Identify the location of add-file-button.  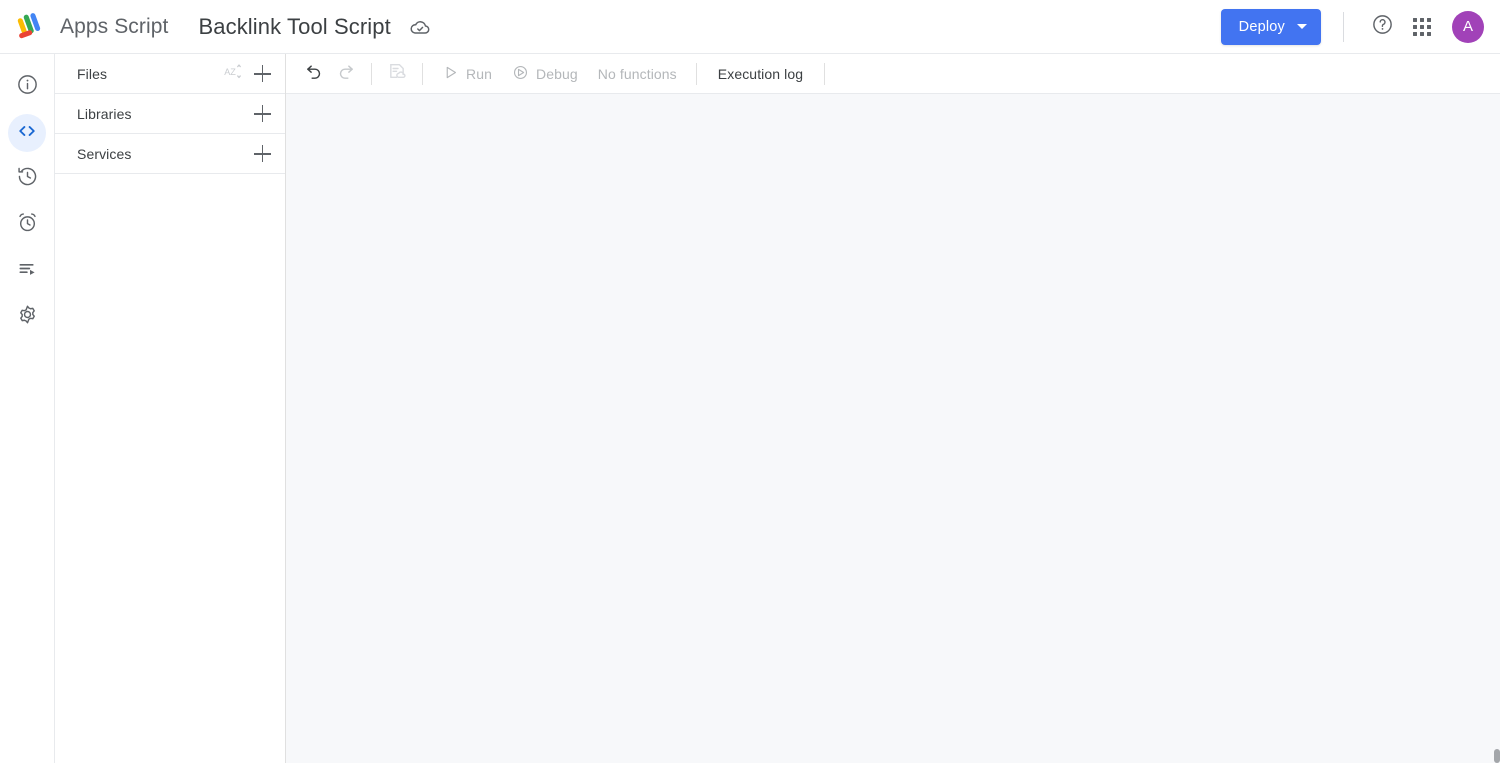
(262, 74).